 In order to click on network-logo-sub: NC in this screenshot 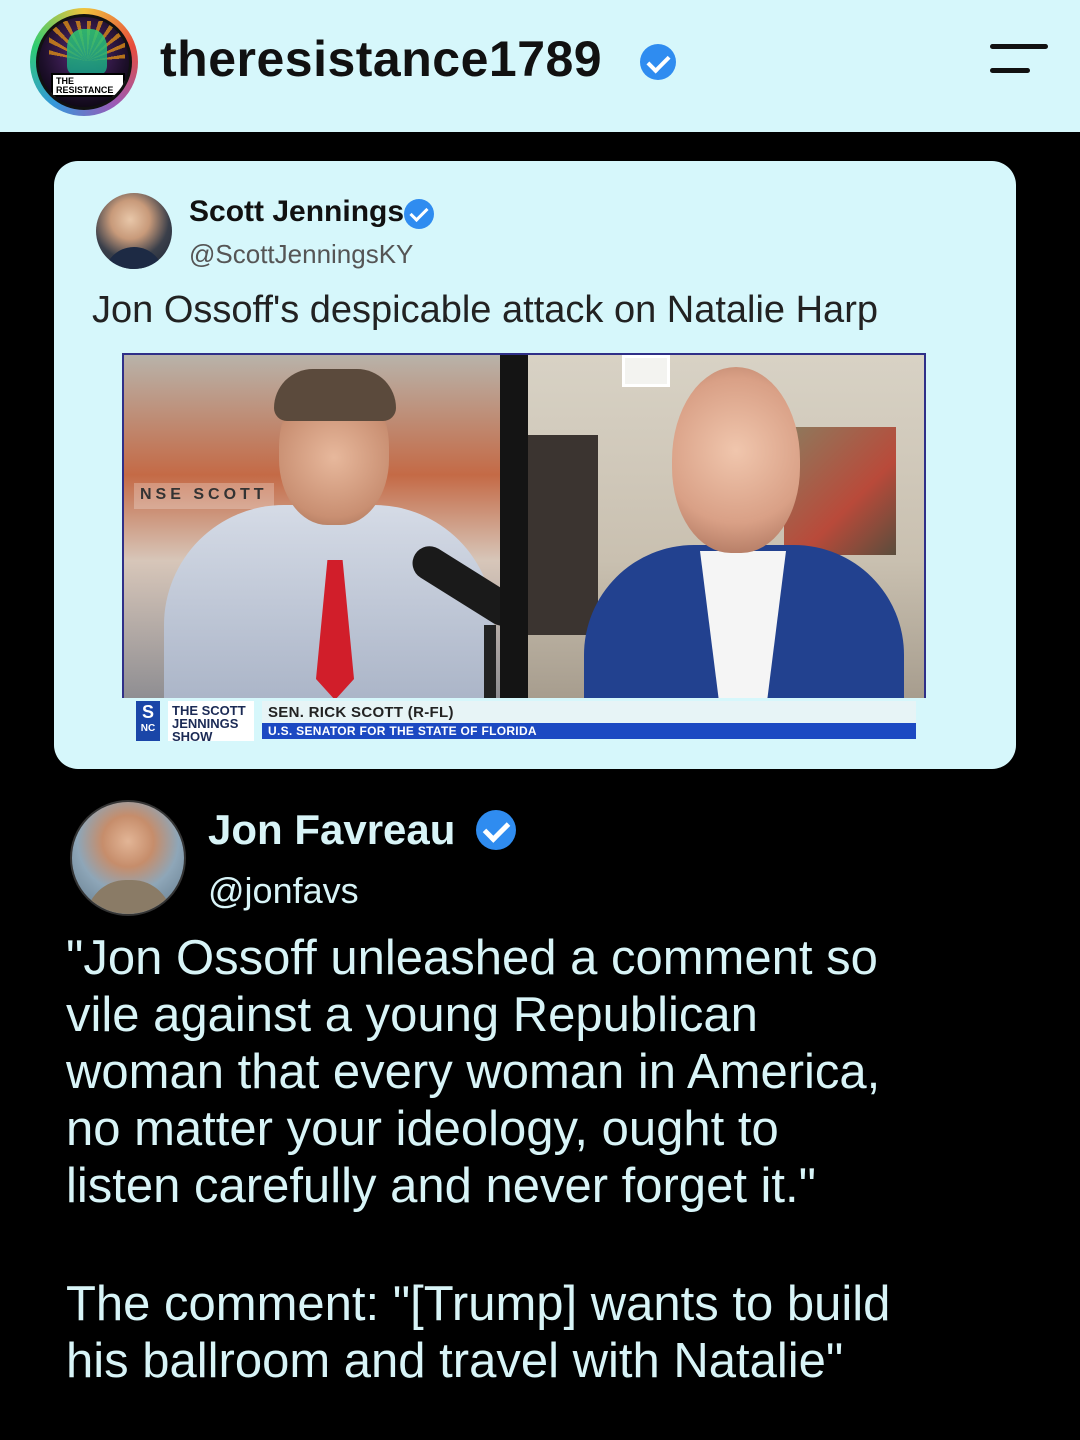, I will do `click(148, 728)`.